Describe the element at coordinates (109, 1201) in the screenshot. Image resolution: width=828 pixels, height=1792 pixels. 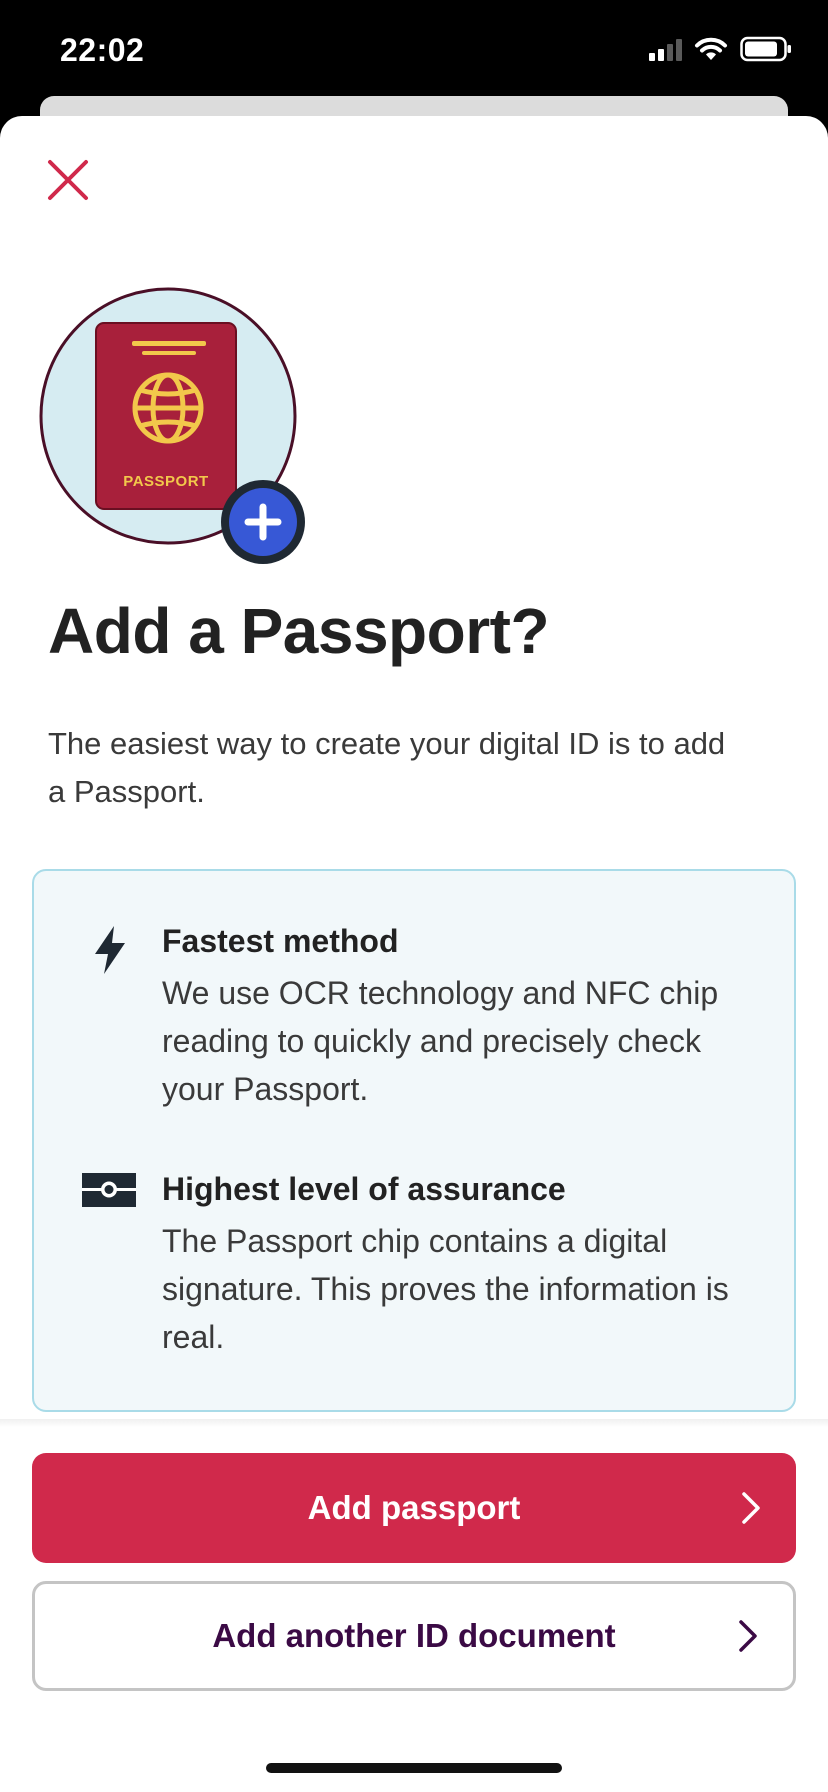
I see `chip-icon` at that location.